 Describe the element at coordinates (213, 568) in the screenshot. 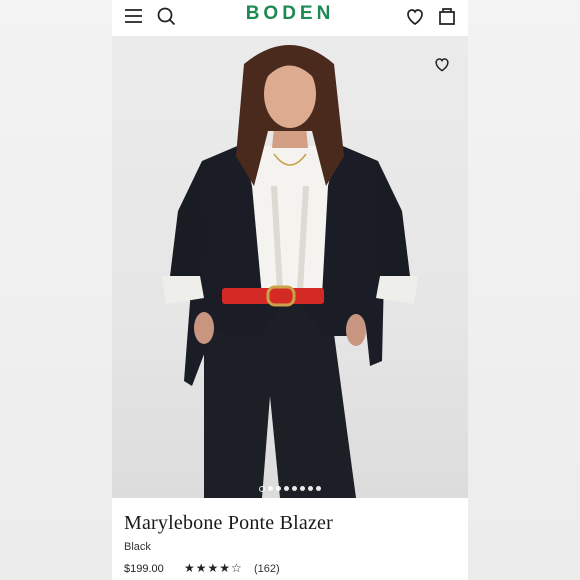

I see `rating-stars: ★★★★☆` at that location.